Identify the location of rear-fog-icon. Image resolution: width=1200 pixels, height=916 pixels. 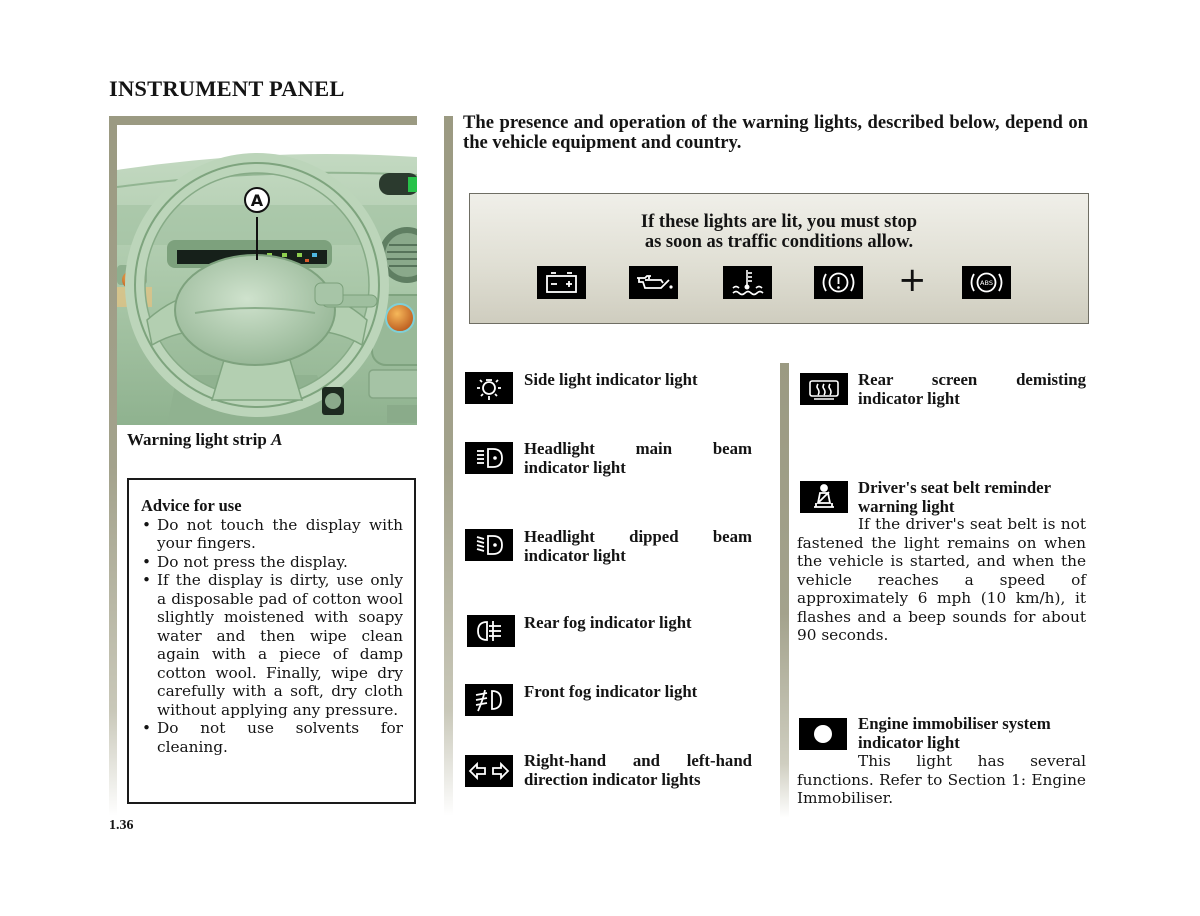
(491, 631).